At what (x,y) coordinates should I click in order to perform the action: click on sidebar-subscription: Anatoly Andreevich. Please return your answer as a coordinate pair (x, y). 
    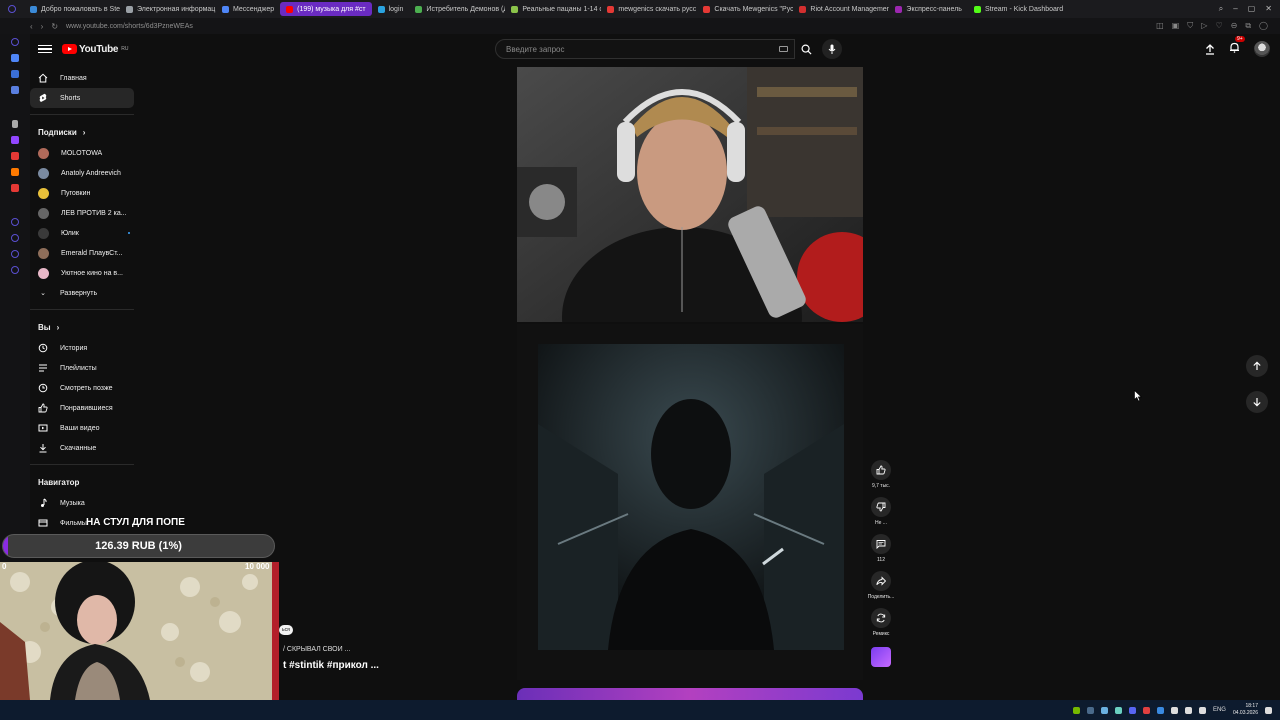
    Looking at the image, I should click on (85, 173).